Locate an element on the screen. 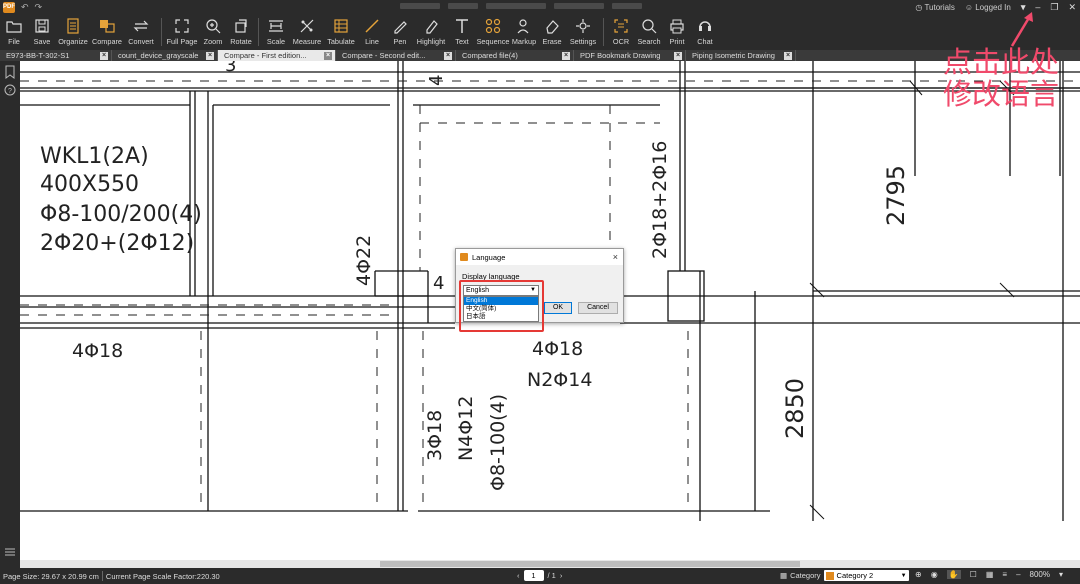 This screenshot has height=584, width=1080. erase-tool-label: Erase is located at coordinates (552, 41).